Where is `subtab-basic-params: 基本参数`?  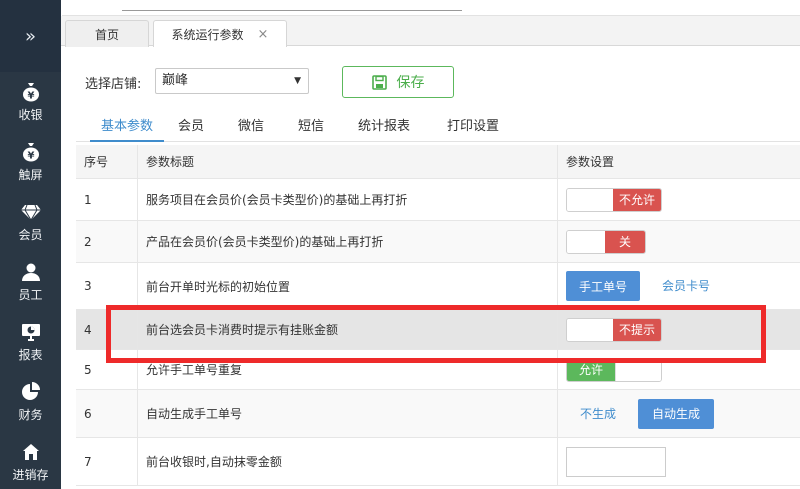
subtab-basic-params: 基本参数 is located at coordinates (127, 128).